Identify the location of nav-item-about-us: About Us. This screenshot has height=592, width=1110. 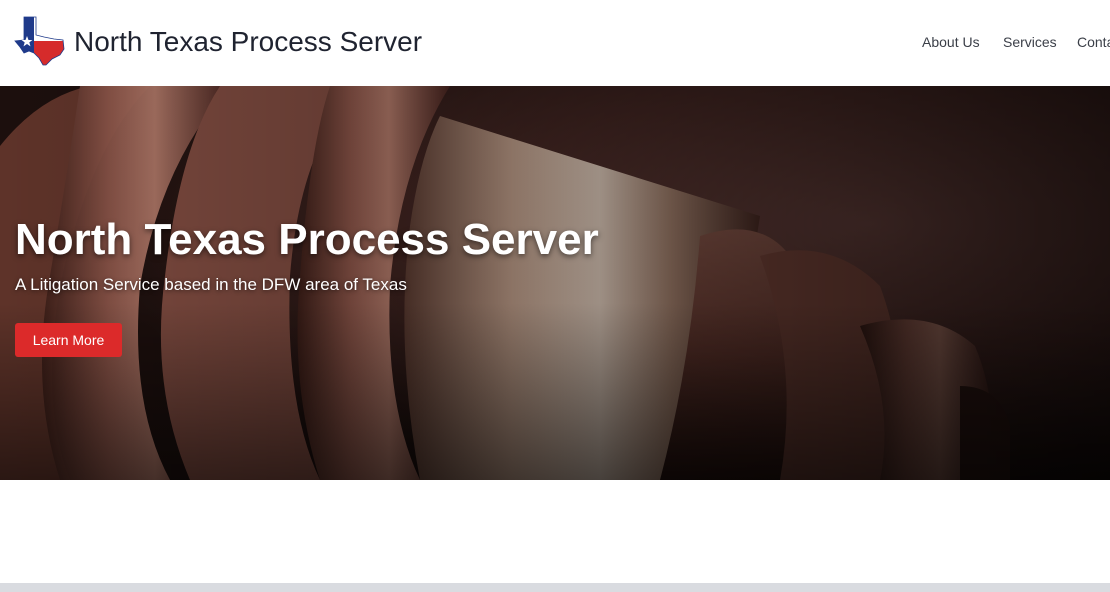
(951, 42).